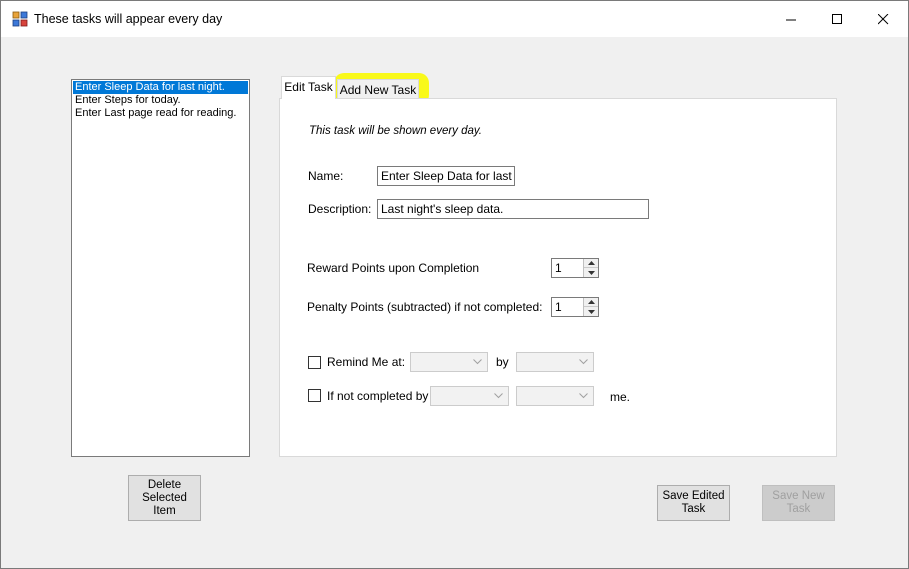 Image resolution: width=909 pixels, height=569 pixels. I want to click on by-label: by, so click(502, 362).